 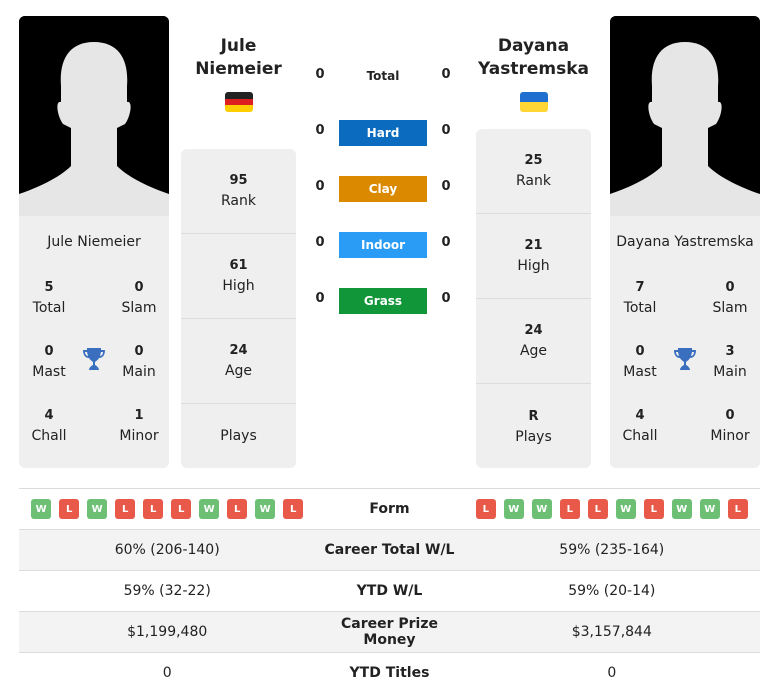 I want to click on player2-ytd-wl: 59% (20-14), so click(x=611, y=591).